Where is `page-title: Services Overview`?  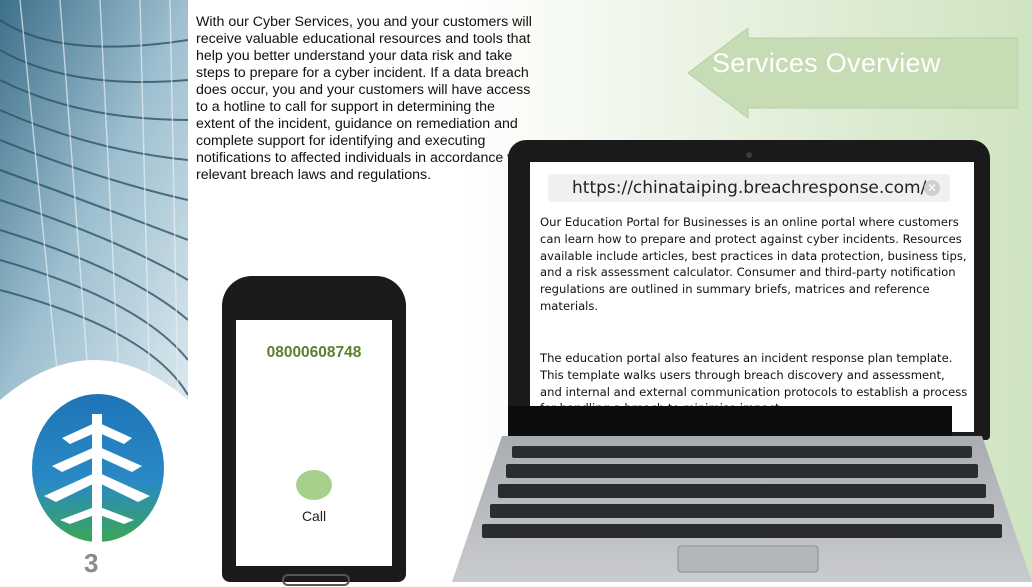
page-title: Services Overview is located at coordinates (826, 63).